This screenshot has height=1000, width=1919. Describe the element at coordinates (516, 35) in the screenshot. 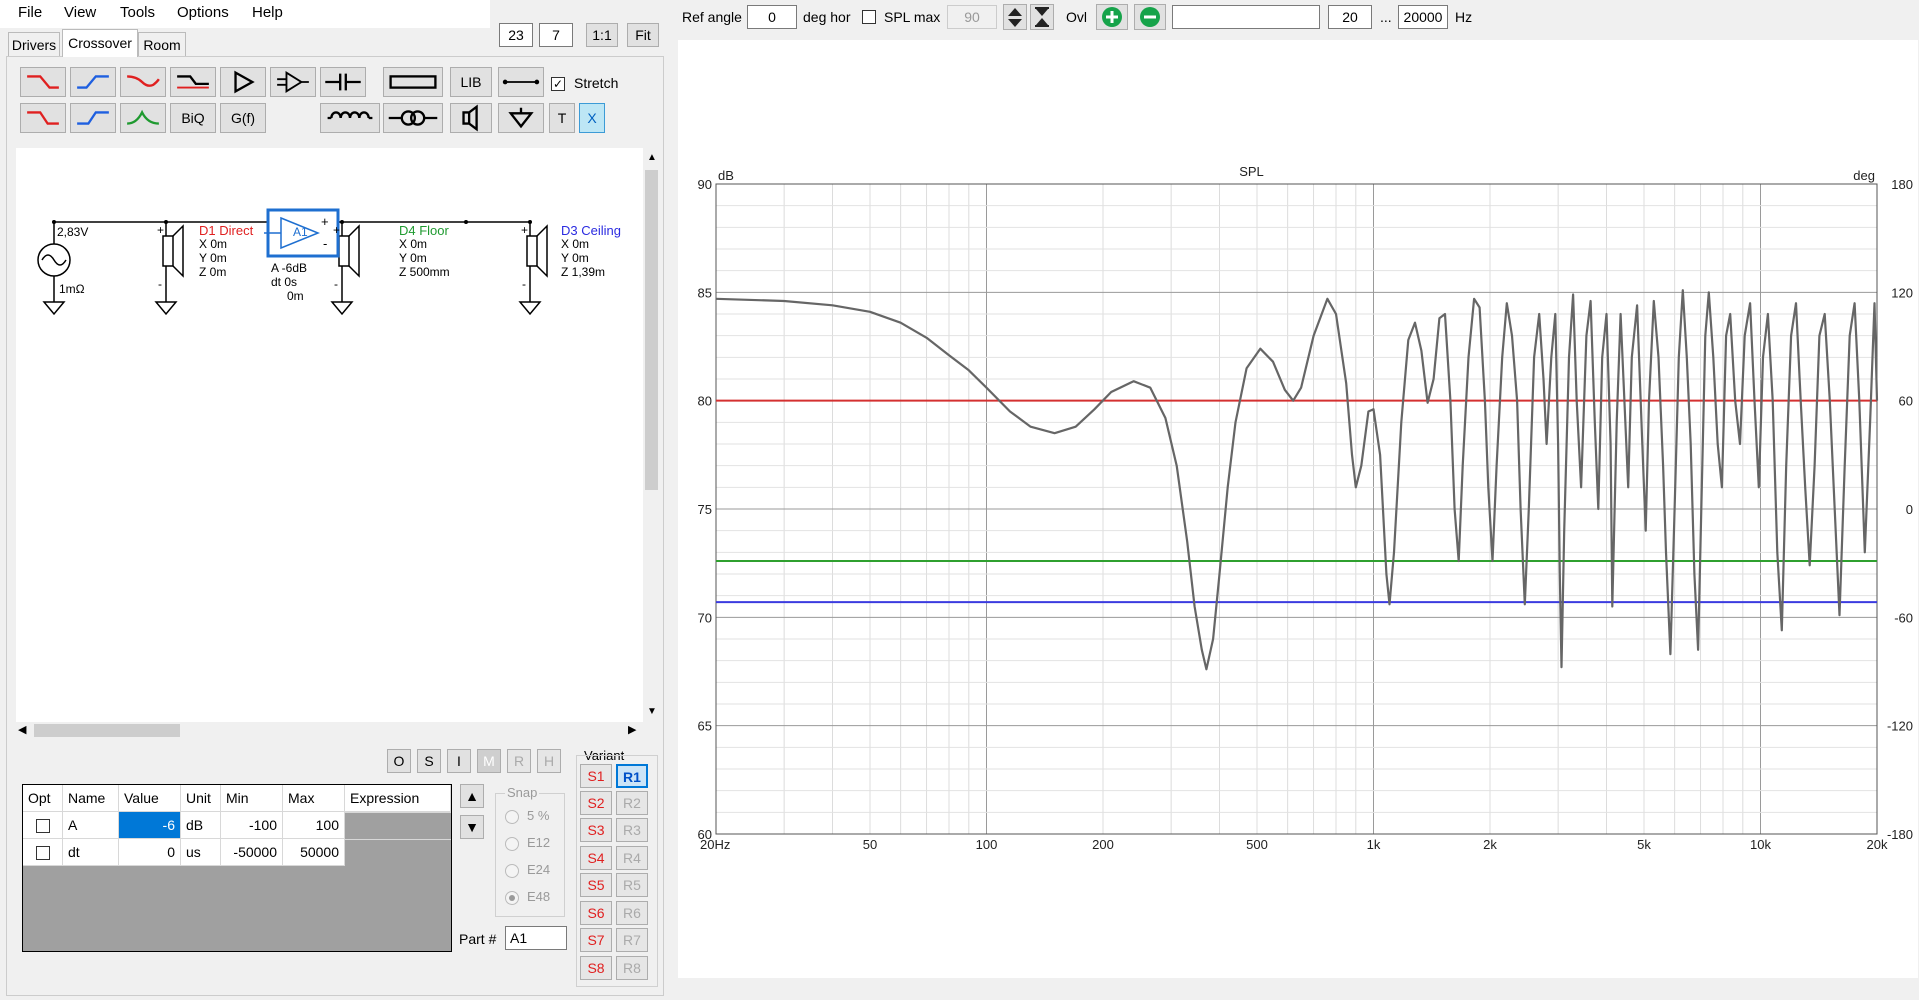

I see `zoom-value-1: 23` at that location.